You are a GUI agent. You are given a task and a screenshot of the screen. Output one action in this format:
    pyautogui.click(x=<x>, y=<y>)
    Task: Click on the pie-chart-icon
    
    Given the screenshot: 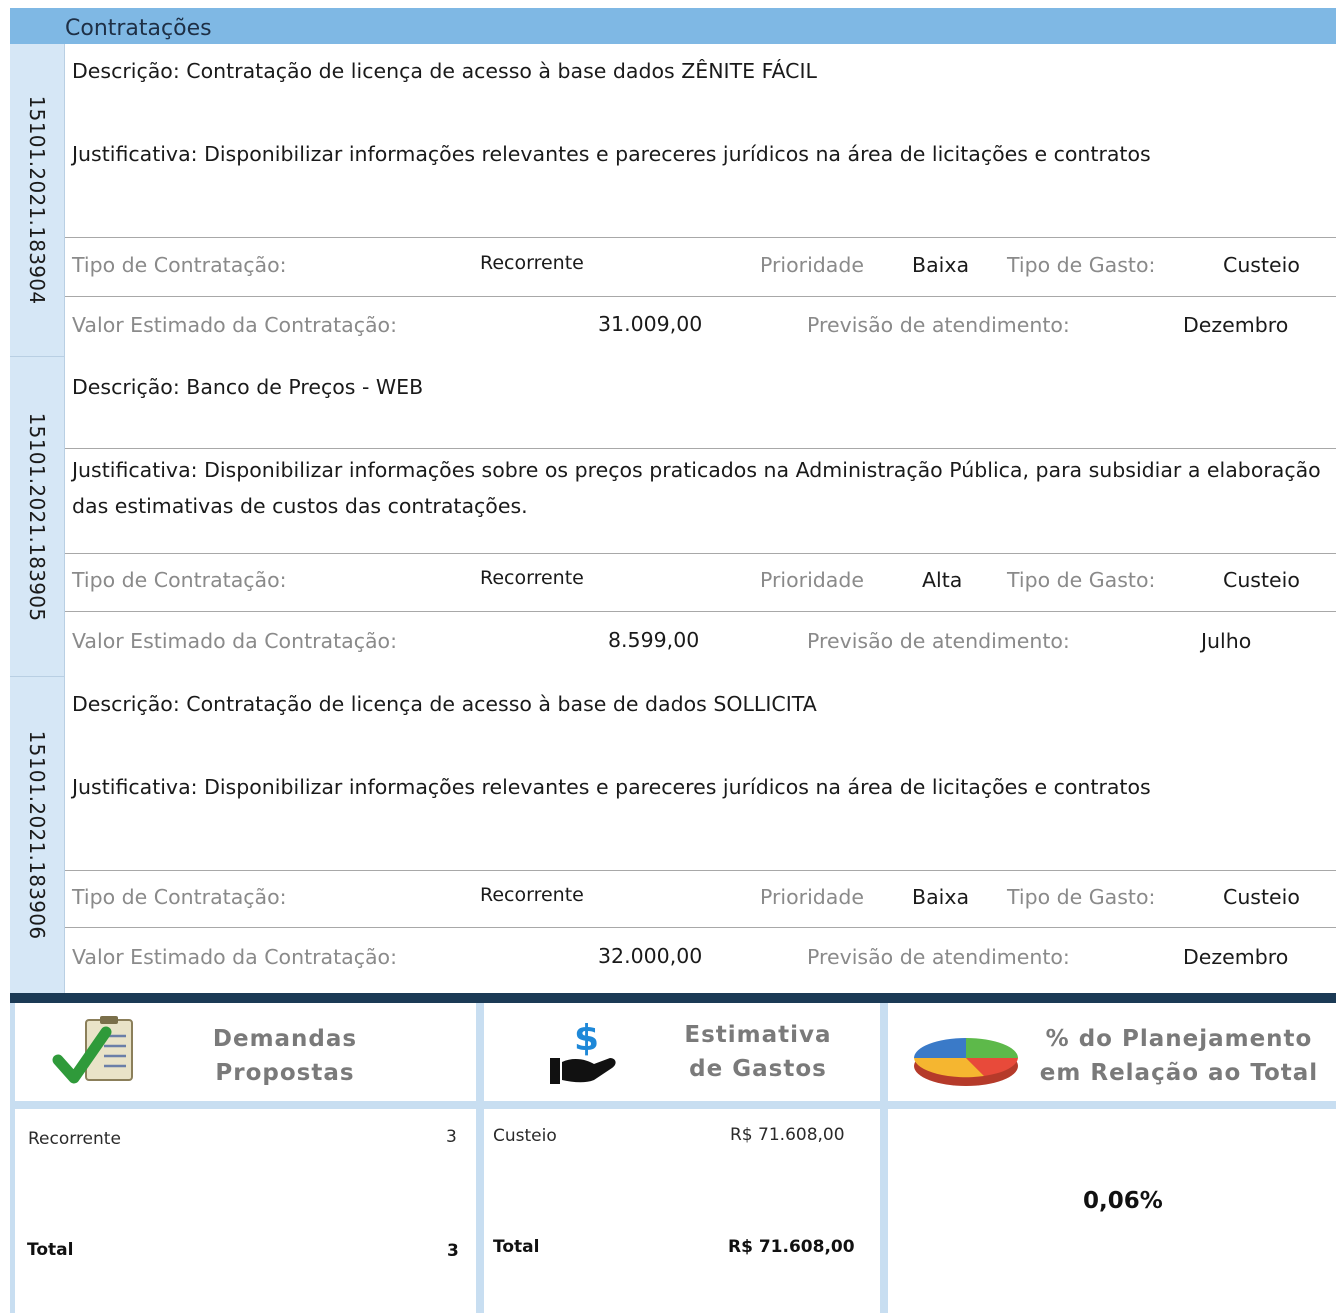 What is the action you would take?
    pyautogui.click(x=966, y=1062)
    